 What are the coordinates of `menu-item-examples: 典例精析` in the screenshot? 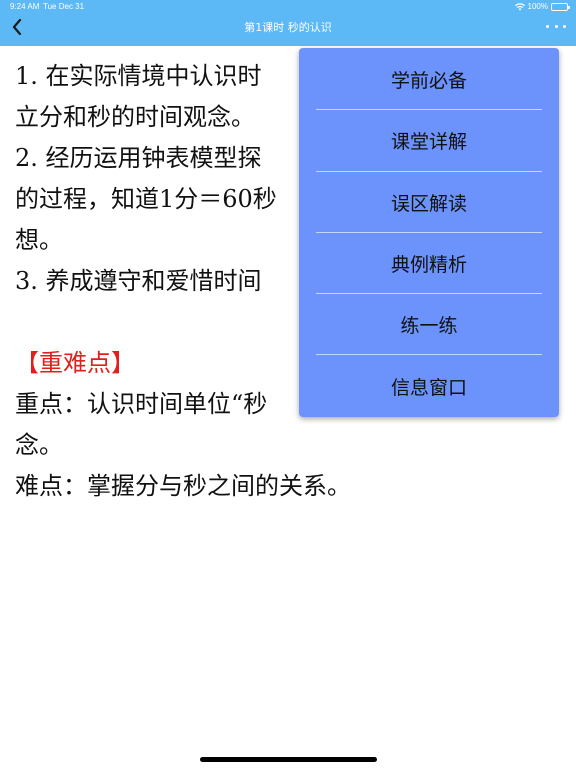 It's located at (429, 264).